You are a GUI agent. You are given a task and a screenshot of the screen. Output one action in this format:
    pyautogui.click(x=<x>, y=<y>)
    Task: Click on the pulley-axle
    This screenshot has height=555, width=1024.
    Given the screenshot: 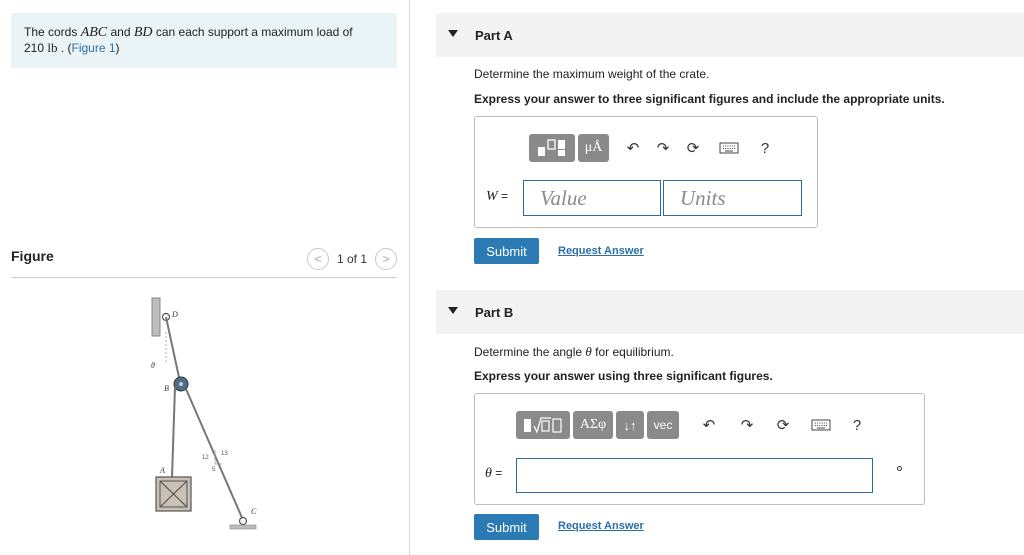 What is the action you would take?
    pyautogui.click(x=181, y=384)
    